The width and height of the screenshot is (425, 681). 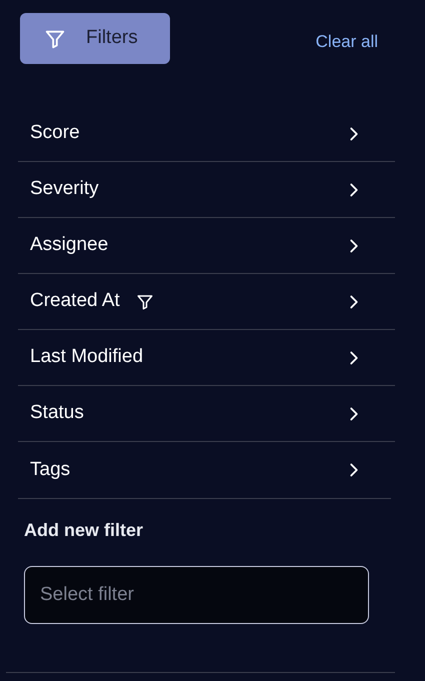 What do you see at coordinates (347, 41) in the screenshot?
I see `clear-all-link: Clear all` at bounding box center [347, 41].